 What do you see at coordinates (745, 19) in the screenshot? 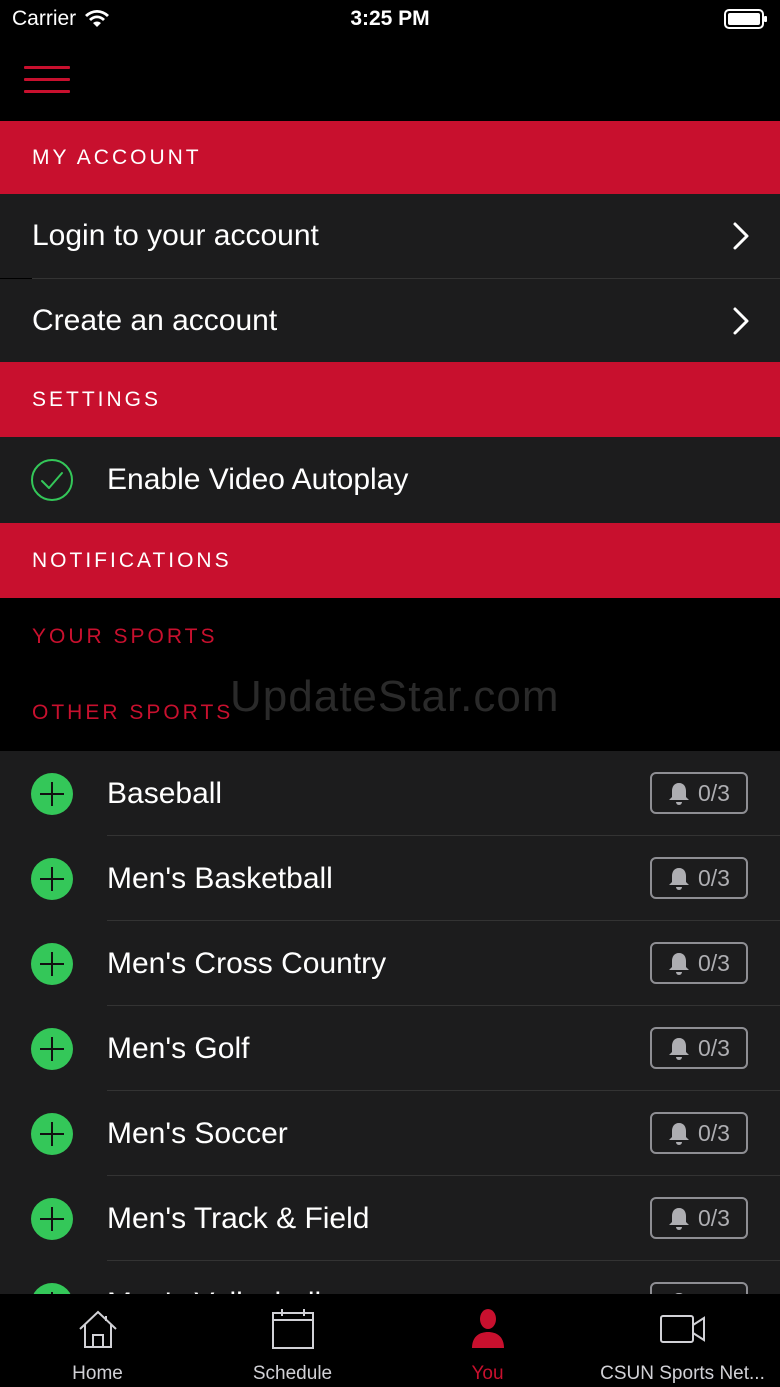
I see `battery-icon` at bounding box center [745, 19].